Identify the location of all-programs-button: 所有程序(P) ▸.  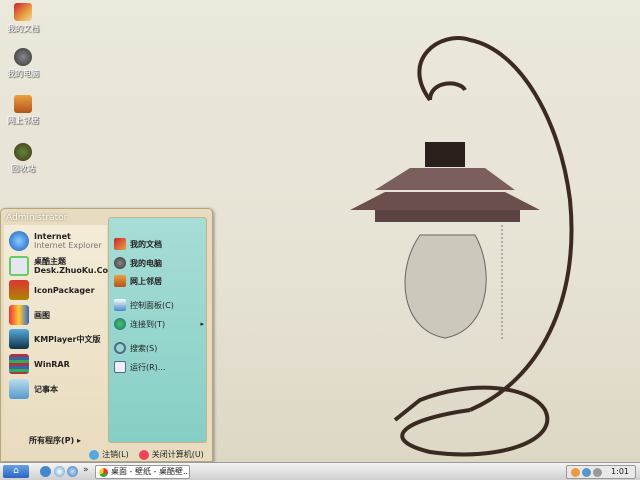
(55, 440).